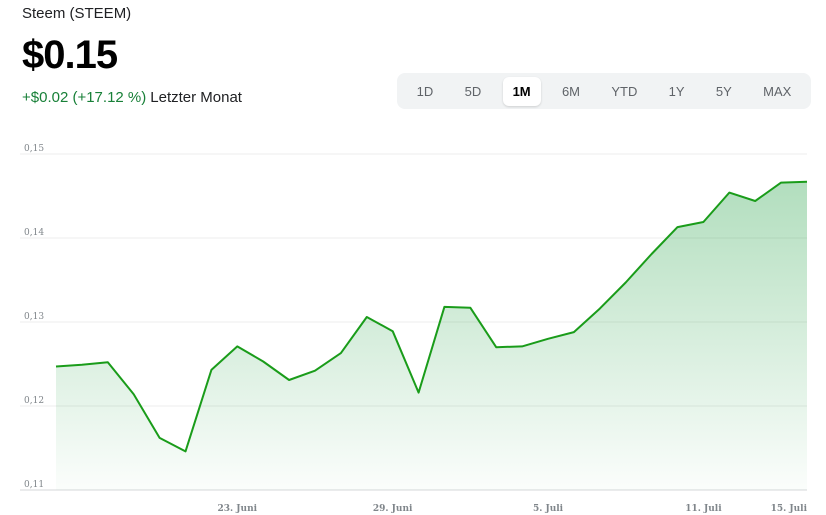 This screenshot has width=826, height=515. Describe the element at coordinates (789, 509) in the screenshot. I see `x-tick-label: 15. Juli` at that location.